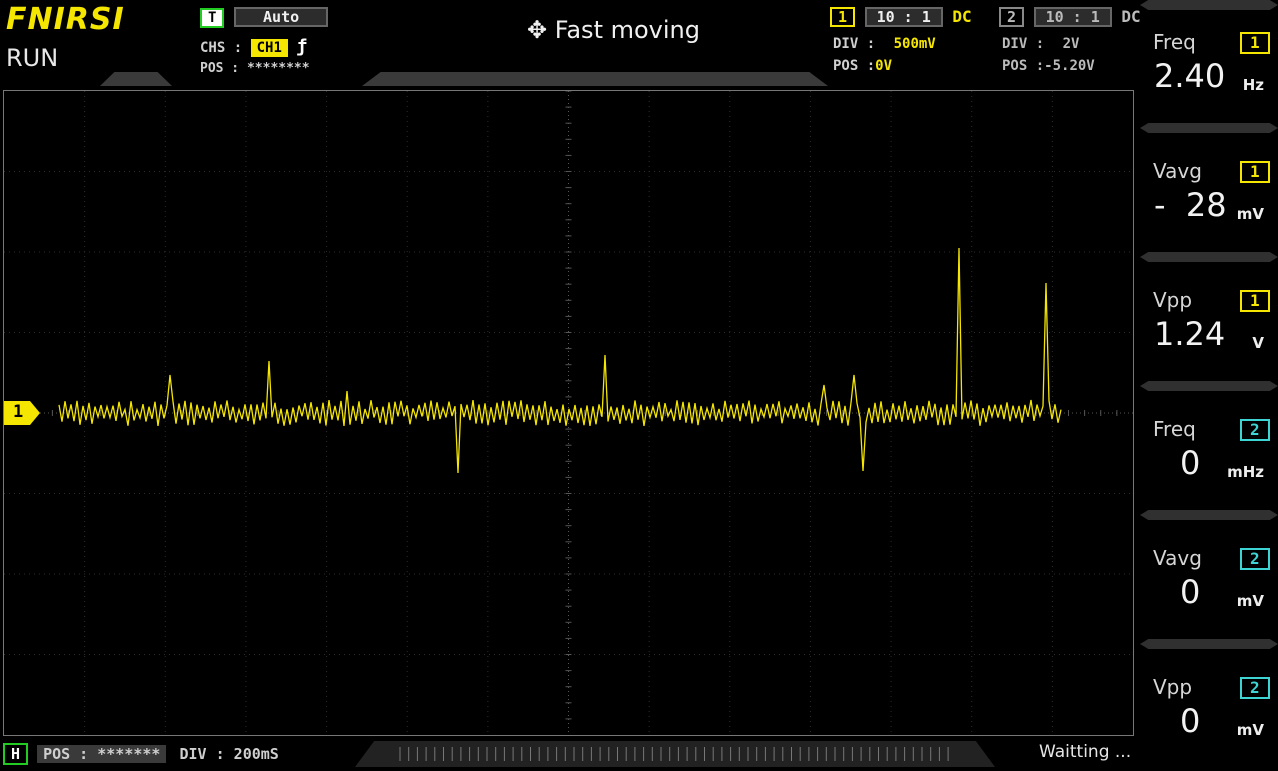 This screenshot has height=771, width=1278. I want to click on ch2-div-value: 2V, so click(1071, 44).